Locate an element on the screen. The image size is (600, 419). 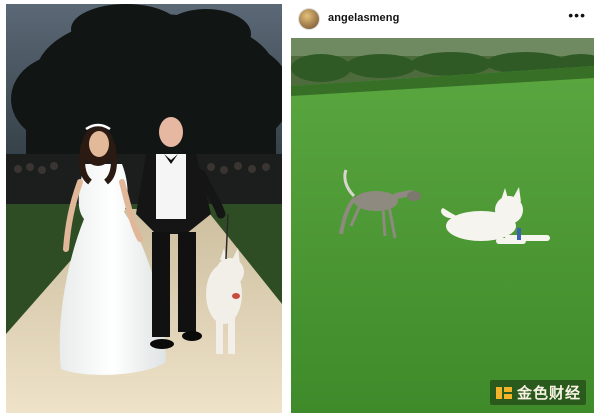
brand-logo-icon is located at coordinates (503, 392).